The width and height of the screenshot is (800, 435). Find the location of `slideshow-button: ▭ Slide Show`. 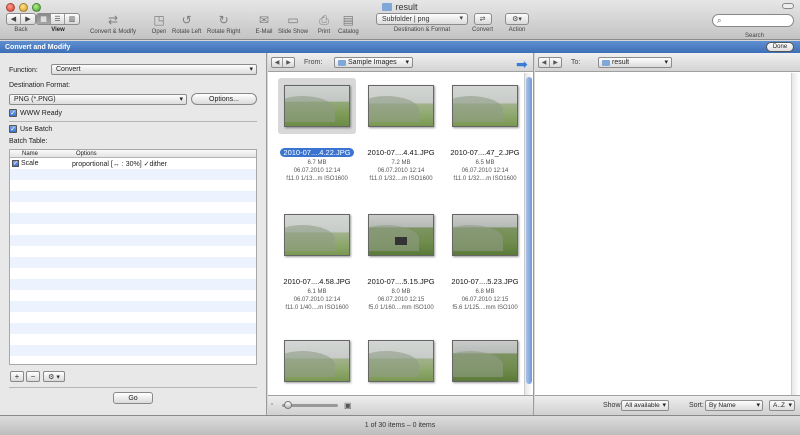

slideshow-button: ▭ Slide Show is located at coordinates (293, 24).